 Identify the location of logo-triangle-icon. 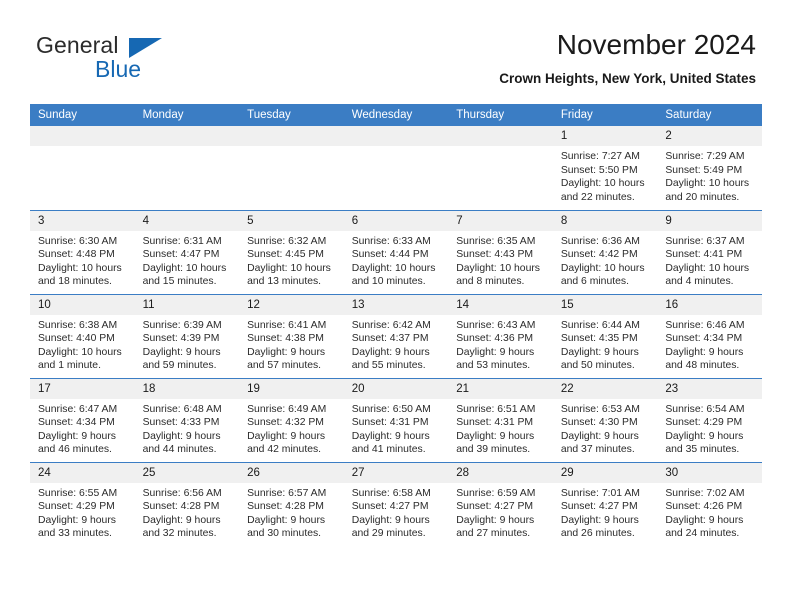
(145, 48).